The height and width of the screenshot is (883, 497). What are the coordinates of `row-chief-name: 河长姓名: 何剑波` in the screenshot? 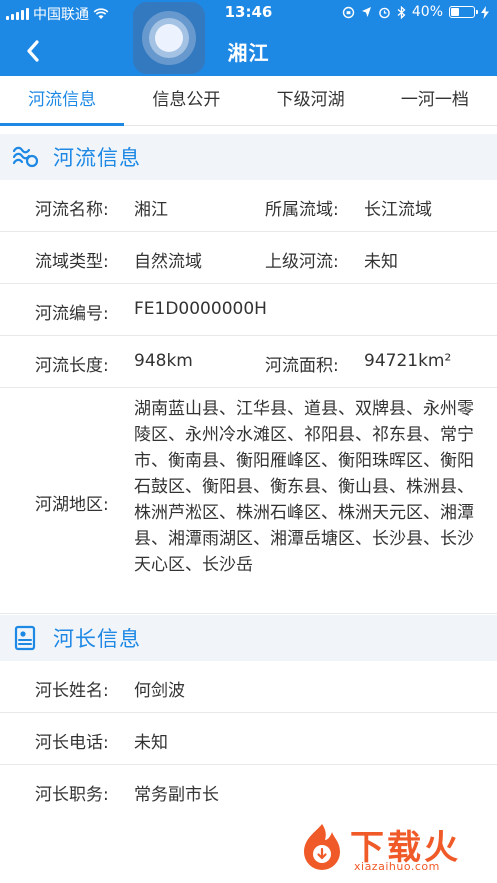 It's located at (248, 687).